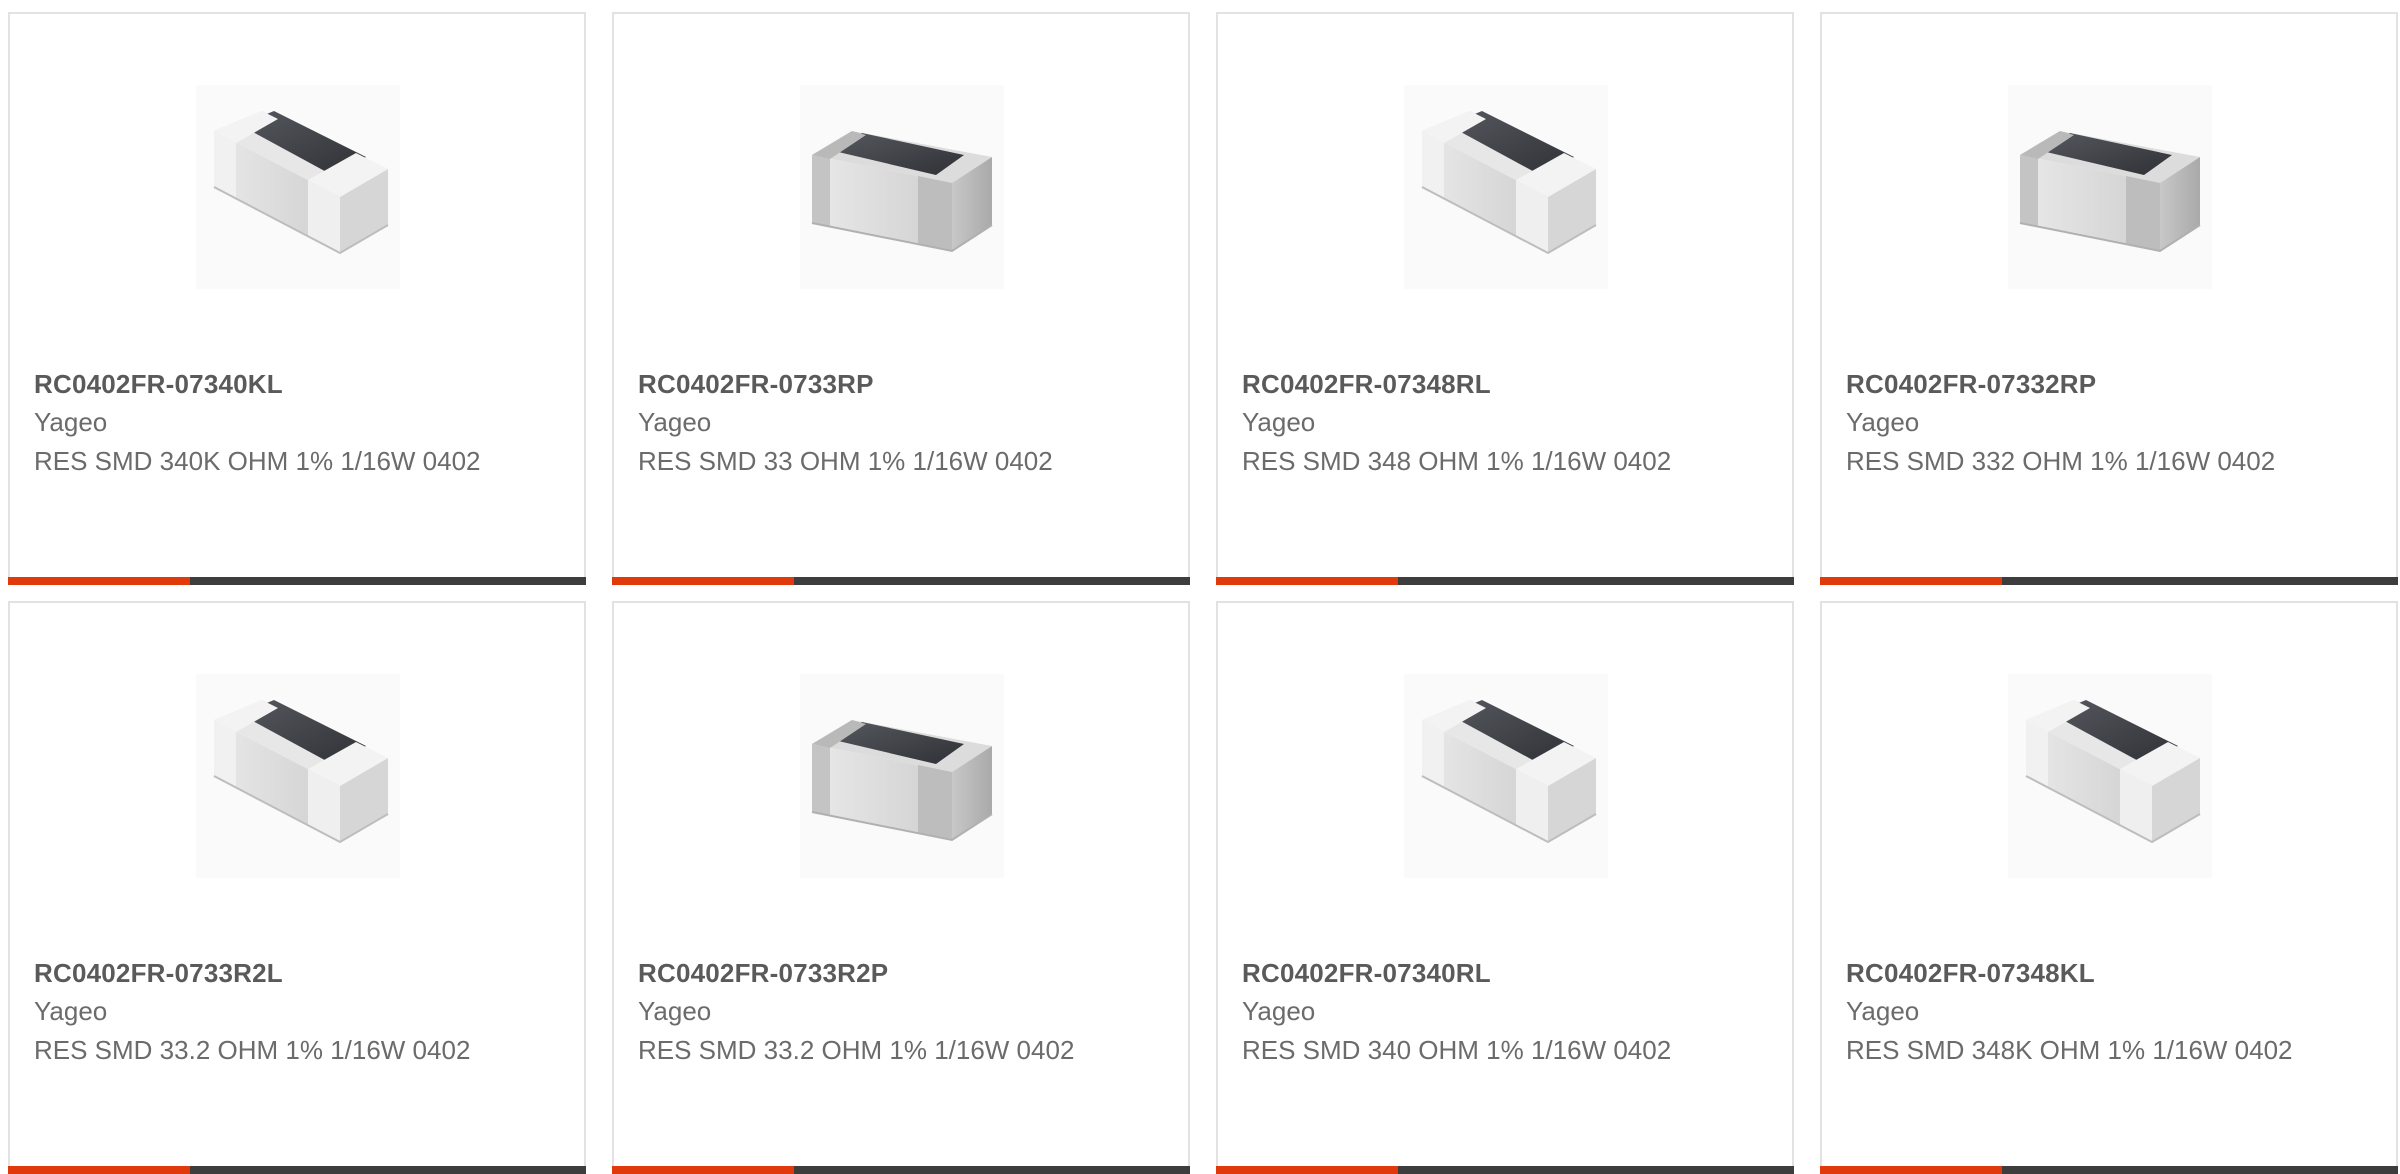 This screenshot has width=2400, height=1174. I want to click on part-number-link: RC0402FR-07340KL, so click(158, 384).